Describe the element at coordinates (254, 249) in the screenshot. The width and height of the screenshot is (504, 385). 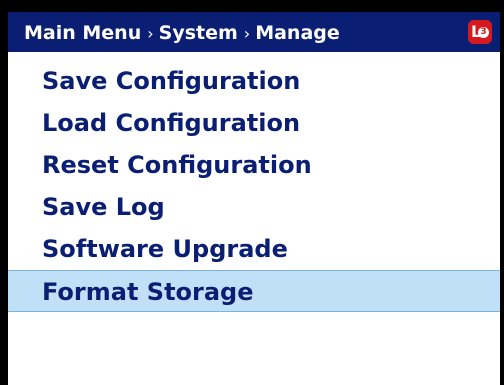
I see `menu-item-software-upgrade: Software Upgrade` at that location.